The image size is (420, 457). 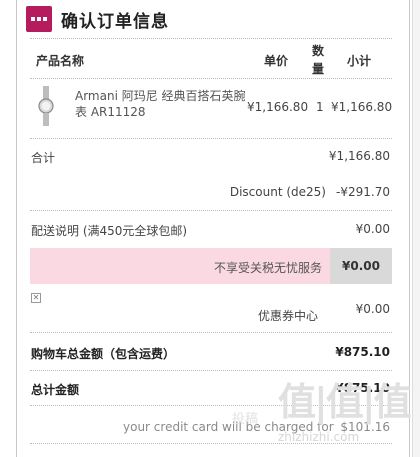 I want to click on watermark-url: zhizhizhi.com, so click(x=319, y=437).